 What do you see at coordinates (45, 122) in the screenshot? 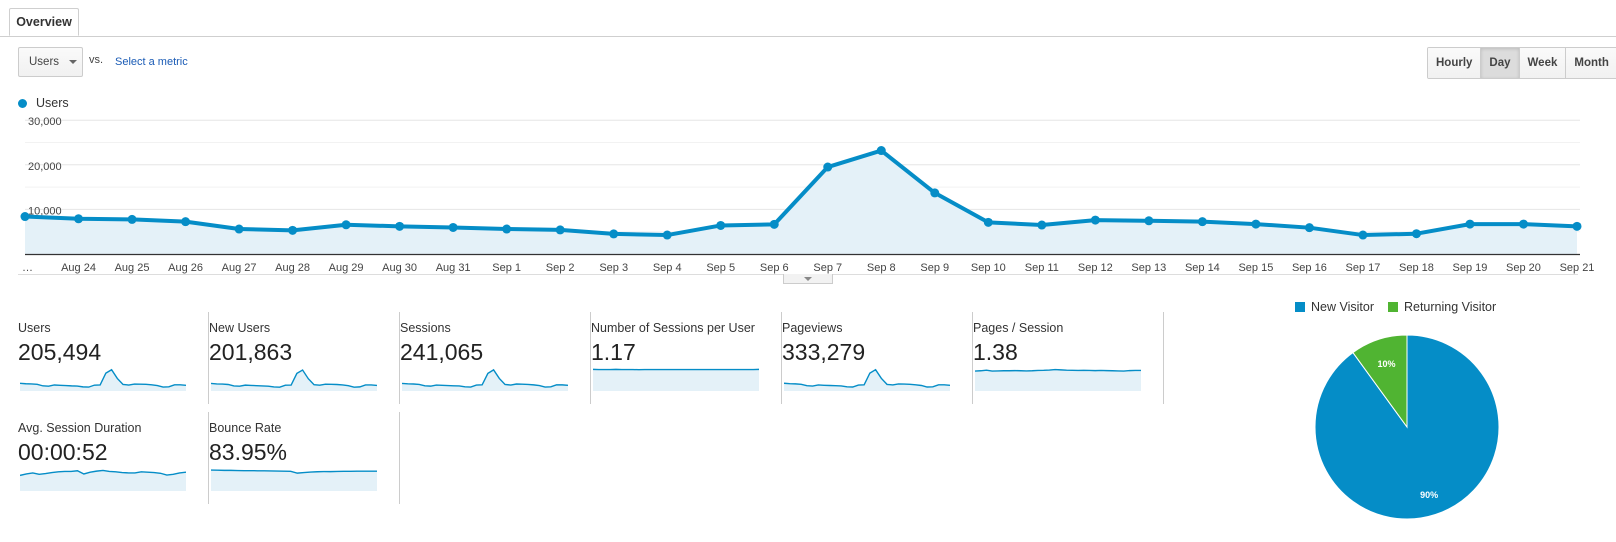
I see `y-tick-label: 30,000` at bounding box center [45, 122].